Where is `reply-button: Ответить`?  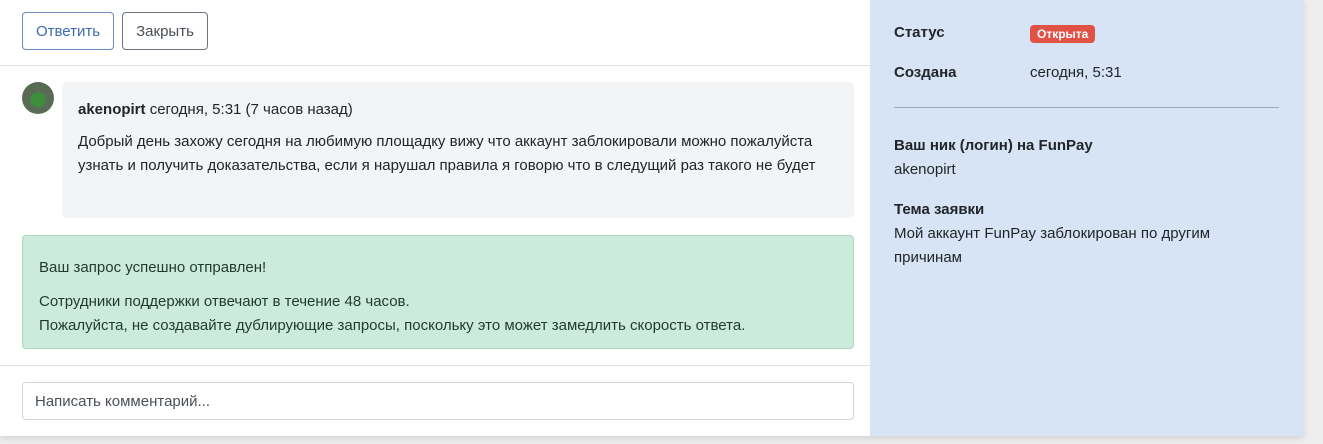
reply-button: Ответить is located at coordinates (68, 31).